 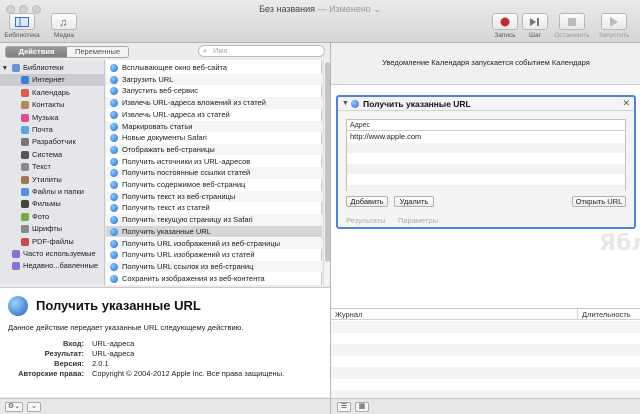 I want to click on list-item: Получить URL ссылок из веб-страниц, so click(x=214, y=266).